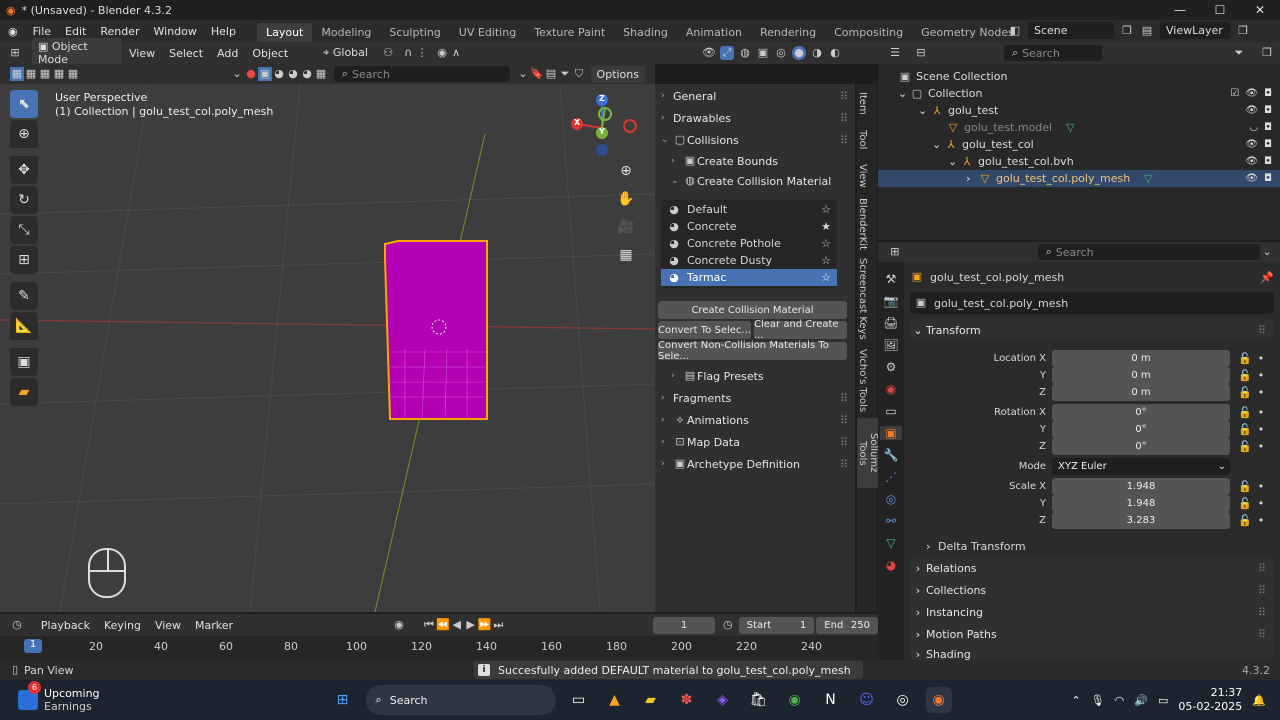  I want to click on scene-tab-icon: ⚙, so click(891, 367).